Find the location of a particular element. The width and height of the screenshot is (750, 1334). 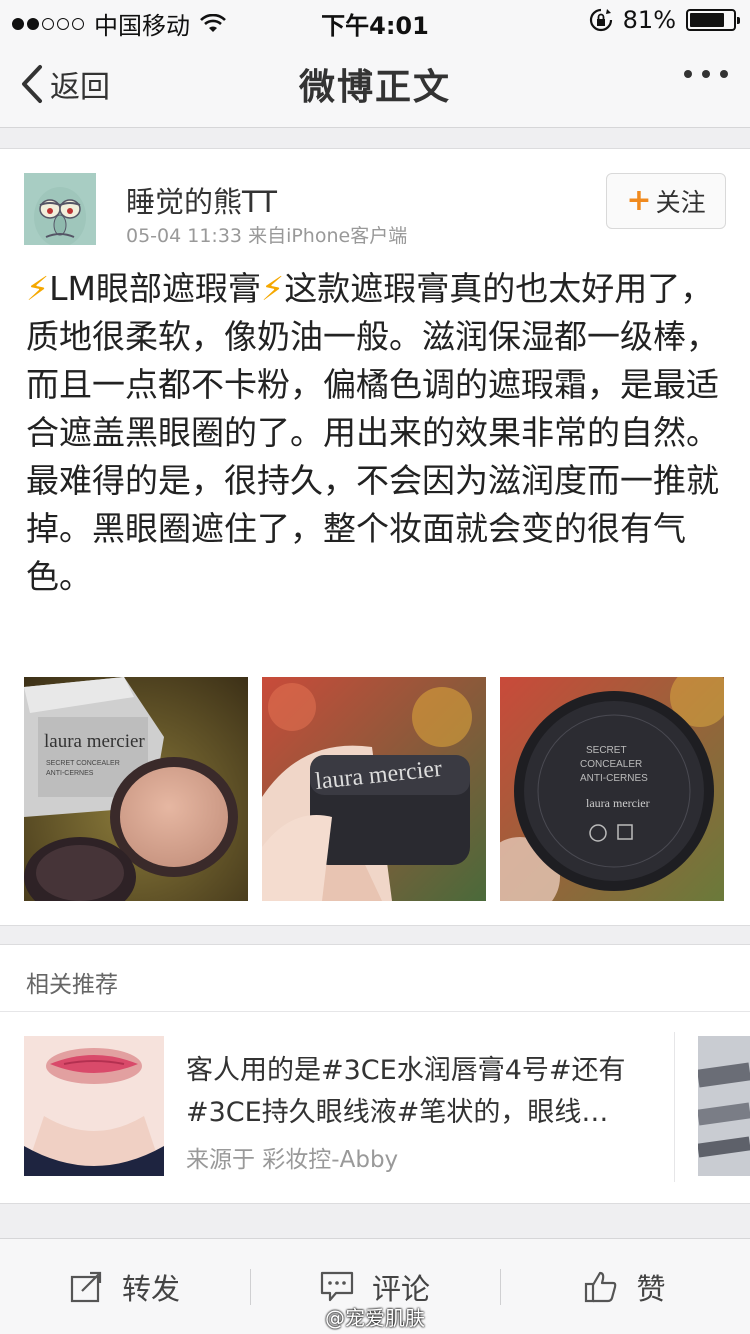

related-section-header: 相关推荐 is located at coordinates (375, 978).